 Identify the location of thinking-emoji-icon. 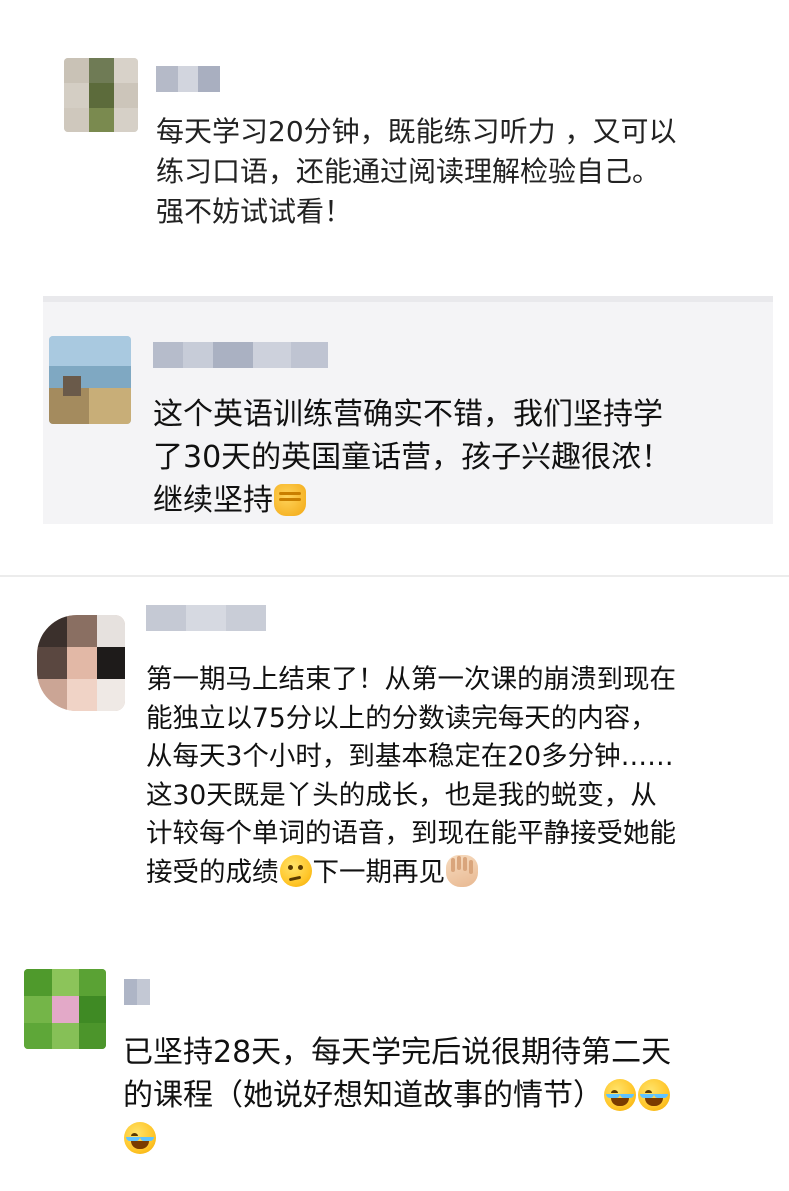
(295, 870).